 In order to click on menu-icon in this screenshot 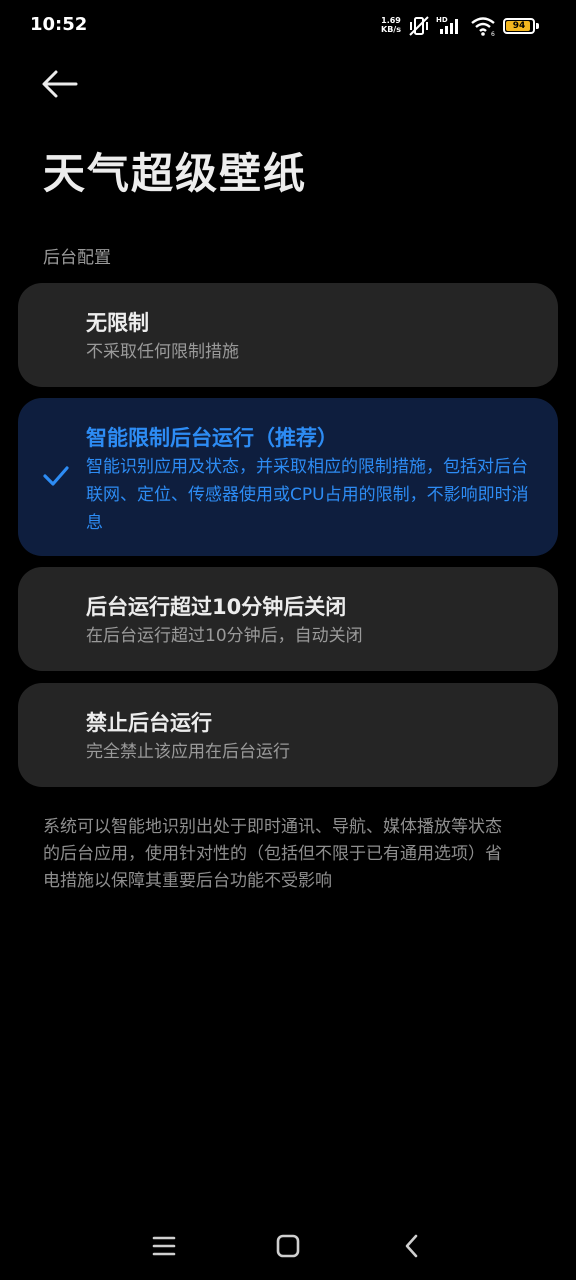, I will do `click(164, 1246)`.